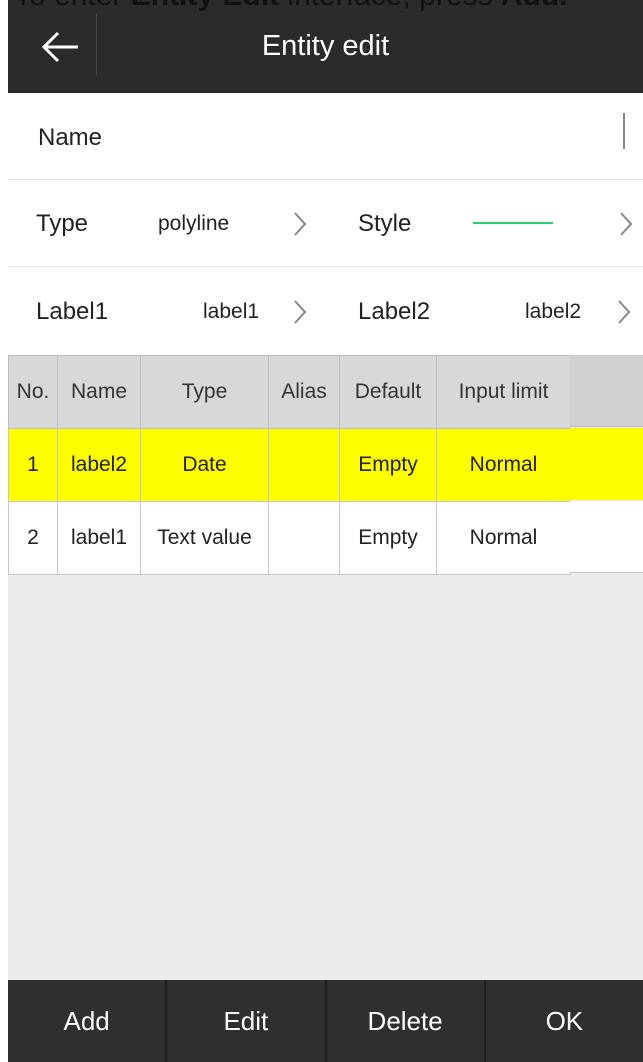  I want to click on label1-label: Label1, so click(72, 311).